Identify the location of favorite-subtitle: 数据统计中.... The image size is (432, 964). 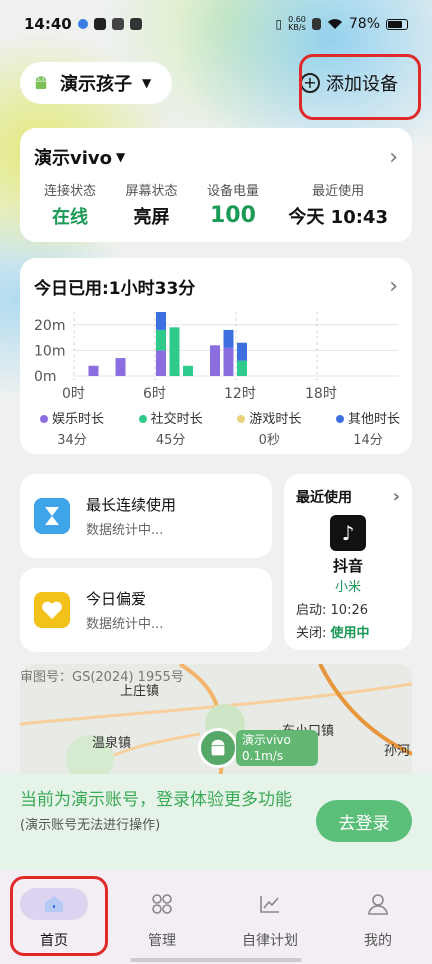
(125, 624).